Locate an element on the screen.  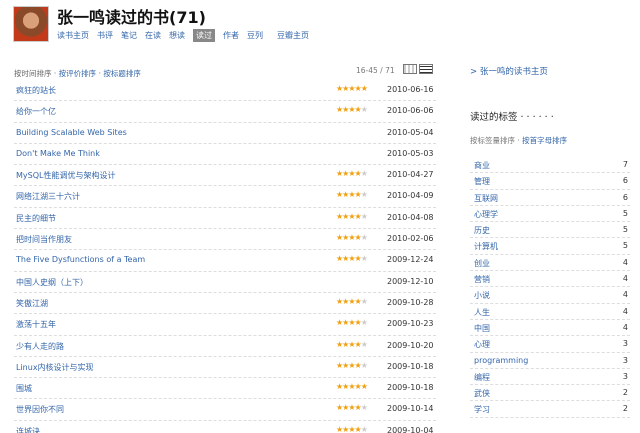
book-row: 网络江湖三十六计 ★★★★★ 2010-04-09 is located at coordinates (225, 197).